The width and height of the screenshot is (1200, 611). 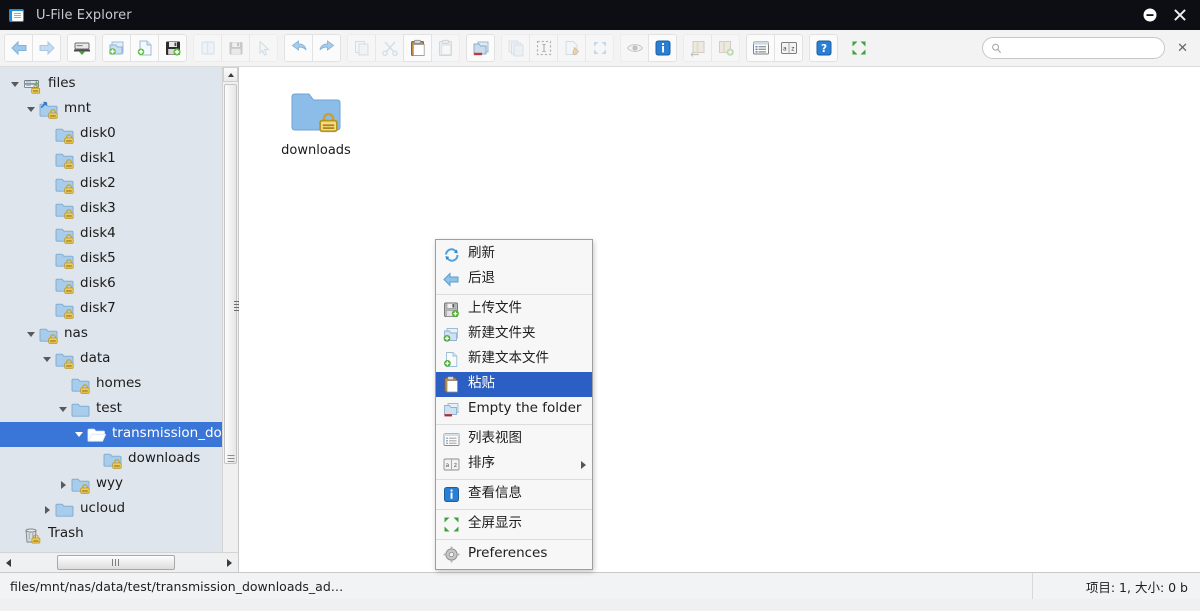 I want to click on tree-item-files: files, so click(x=119, y=84).